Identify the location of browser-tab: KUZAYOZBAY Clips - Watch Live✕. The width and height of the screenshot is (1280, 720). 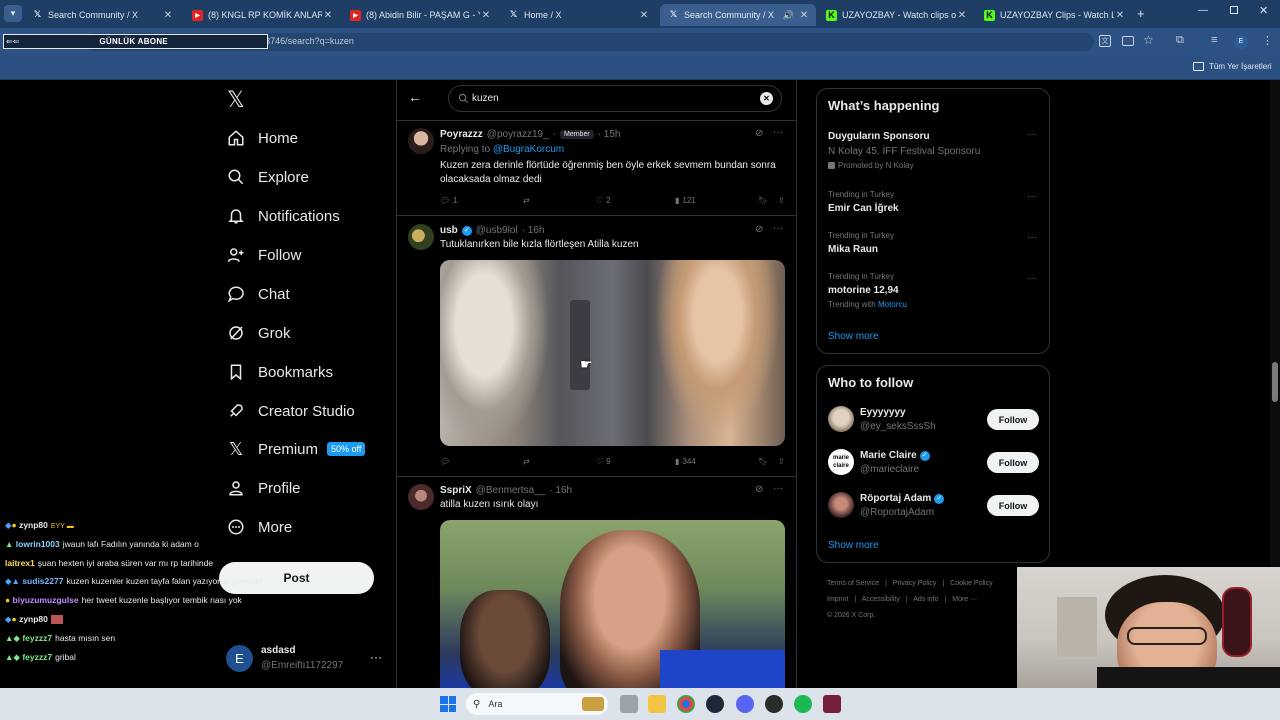
(1054, 15).